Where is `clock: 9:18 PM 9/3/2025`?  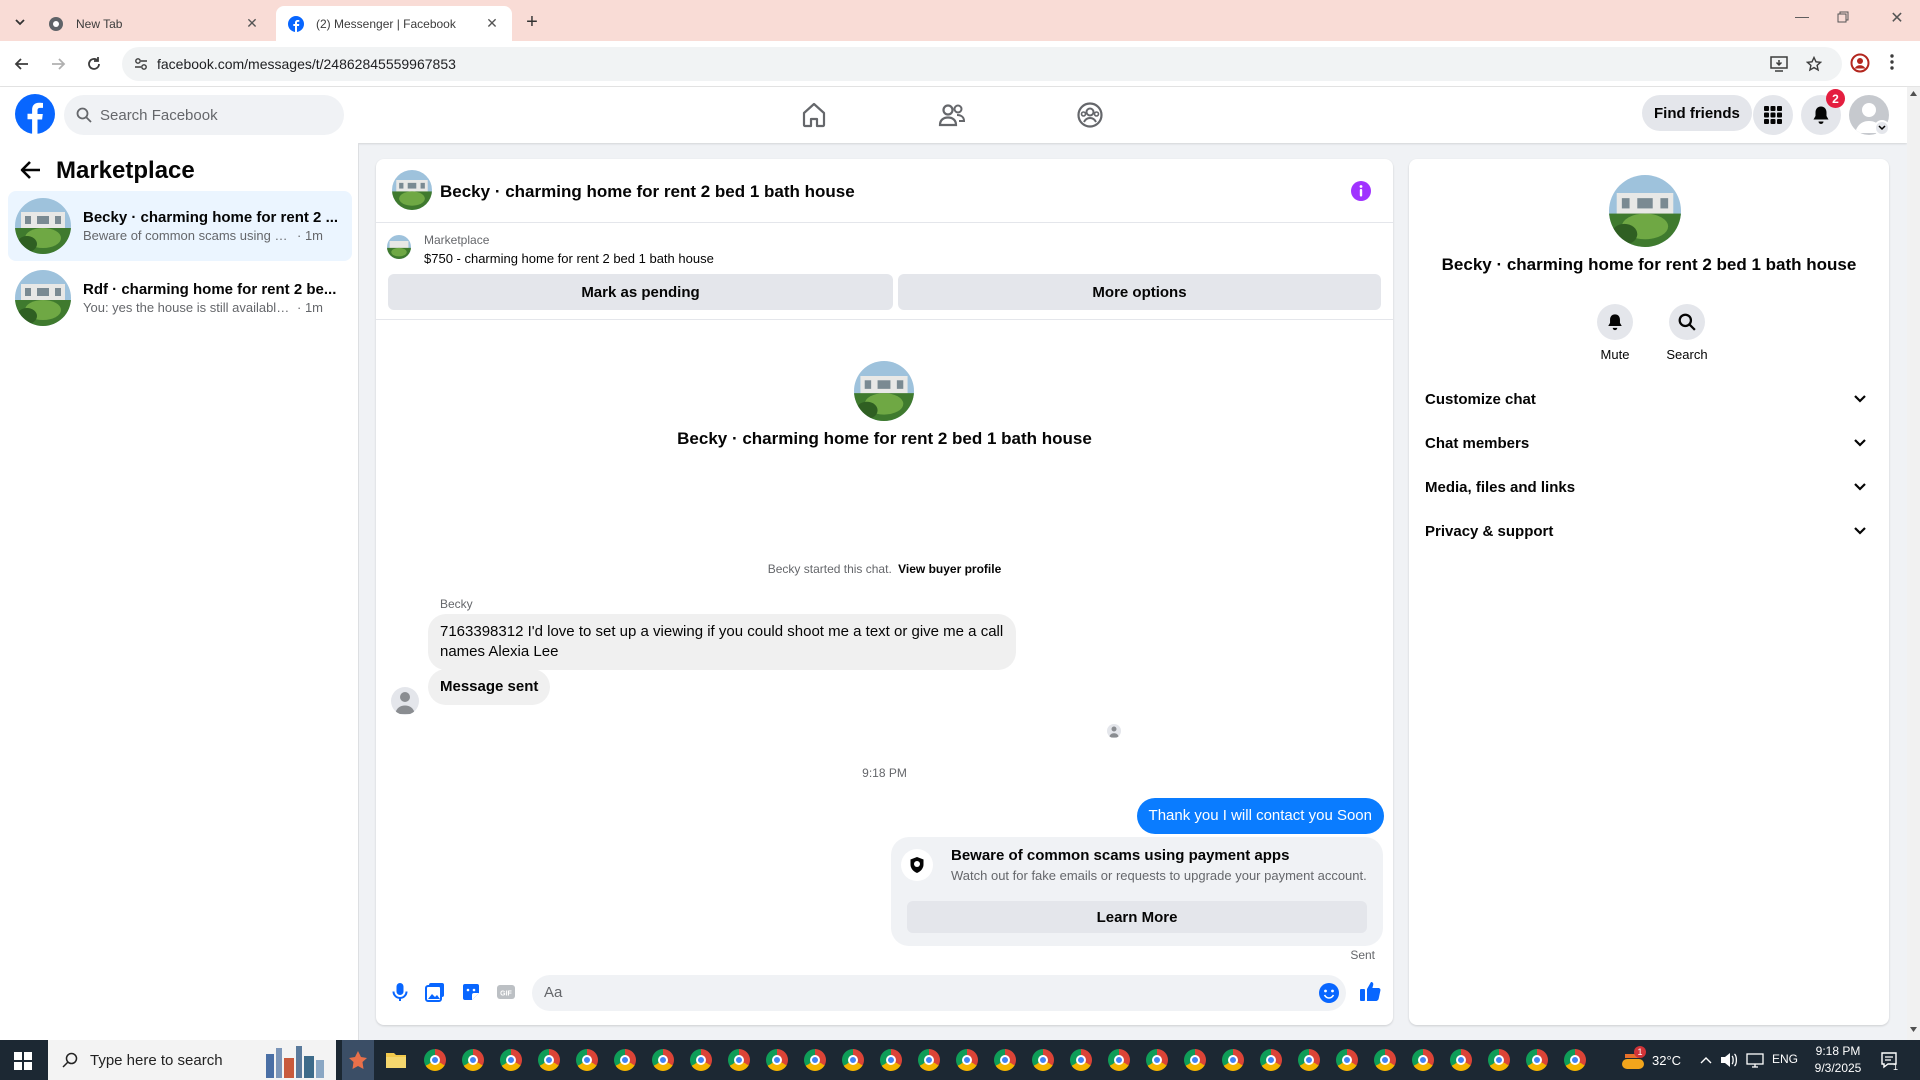
clock: 9:18 PM 9/3/2025 is located at coordinates (1838, 1060).